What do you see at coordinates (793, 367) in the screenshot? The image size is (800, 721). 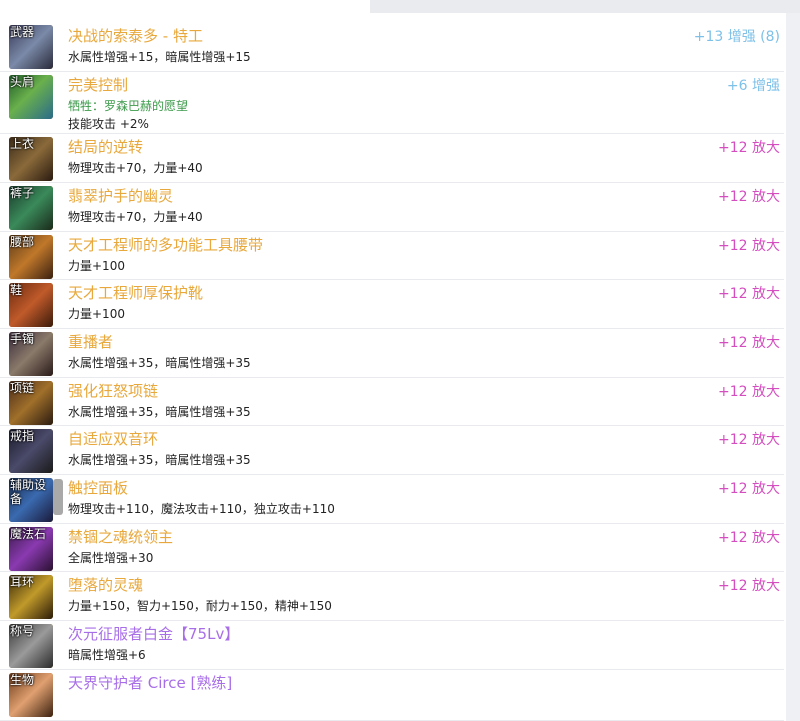 I see `scrollbar-track` at bounding box center [793, 367].